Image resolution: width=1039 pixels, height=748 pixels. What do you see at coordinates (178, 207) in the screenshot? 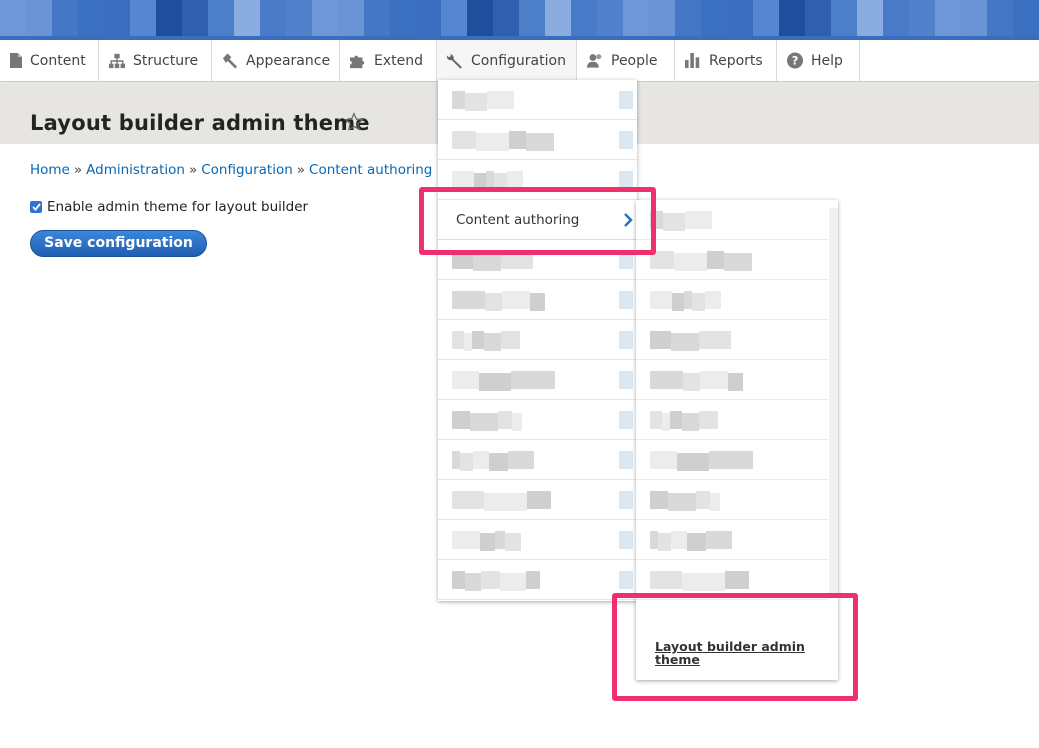
I see `checkbox-label: Enable admin theme for layout builder` at bounding box center [178, 207].